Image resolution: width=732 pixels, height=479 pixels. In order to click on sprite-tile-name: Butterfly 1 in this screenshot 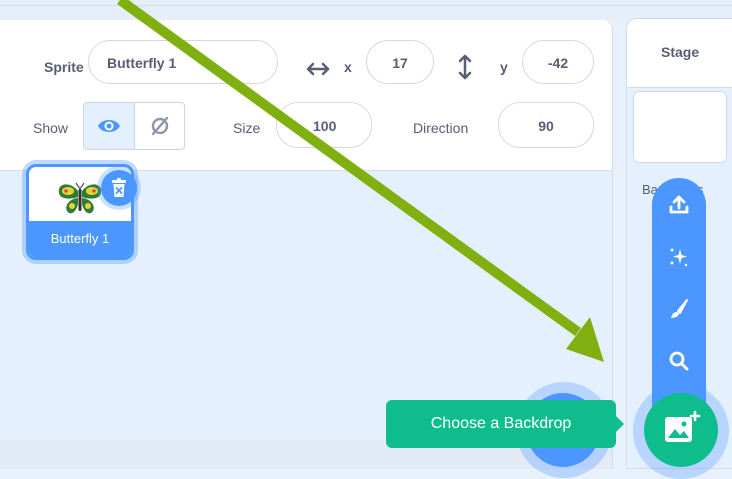, I will do `click(80, 239)`.